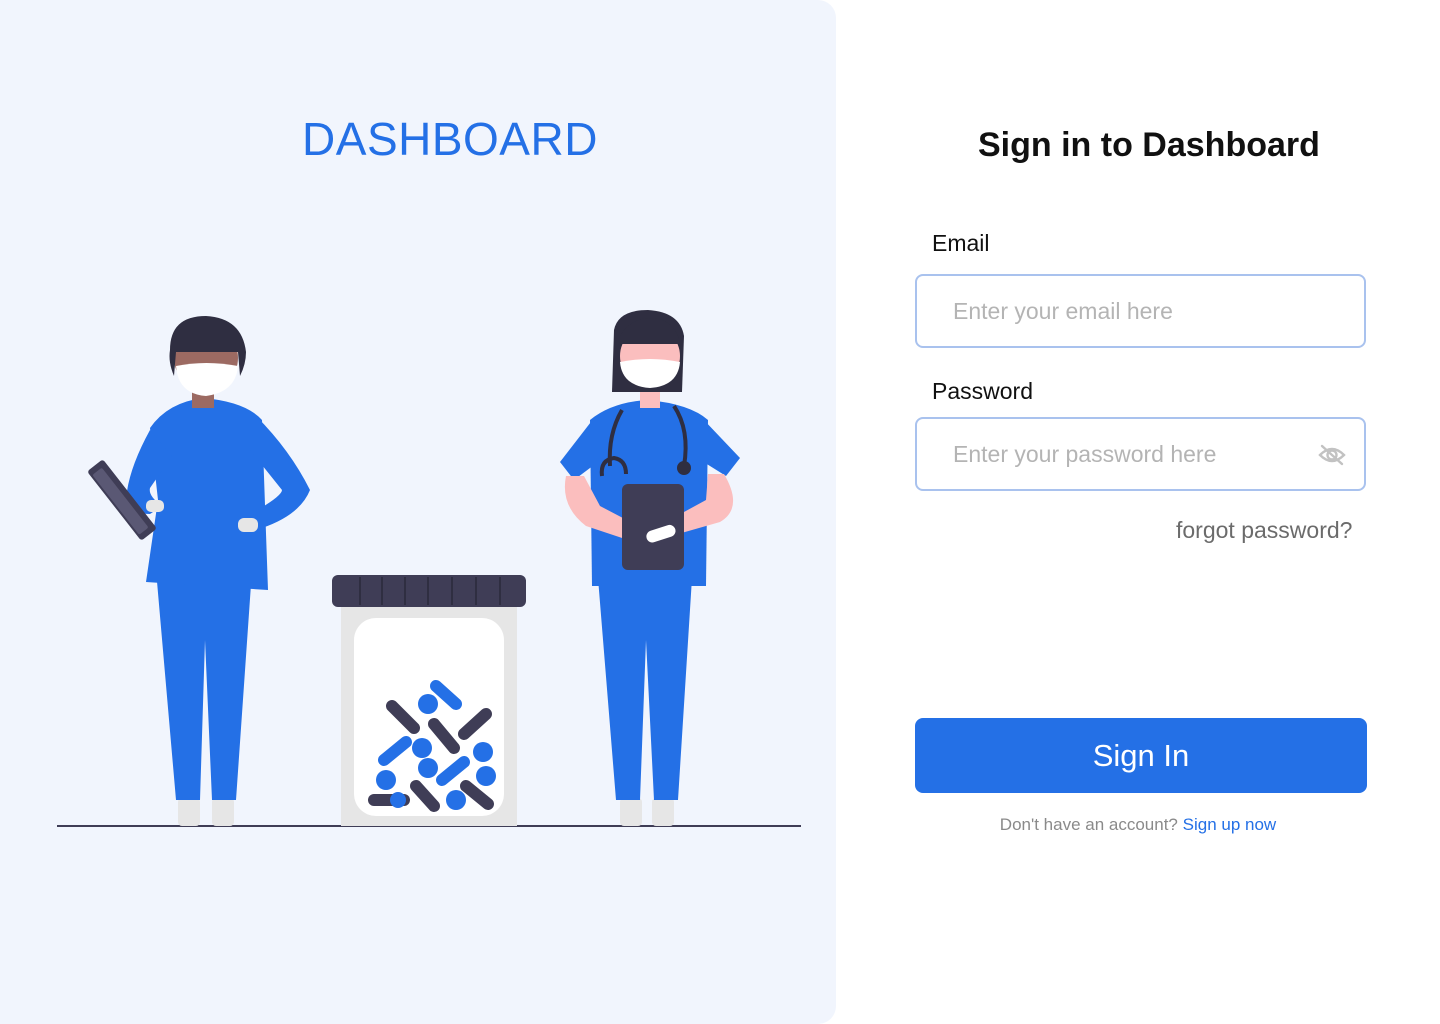  What do you see at coordinates (982, 391) in the screenshot?
I see `password-label: Password` at bounding box center [982, 391].